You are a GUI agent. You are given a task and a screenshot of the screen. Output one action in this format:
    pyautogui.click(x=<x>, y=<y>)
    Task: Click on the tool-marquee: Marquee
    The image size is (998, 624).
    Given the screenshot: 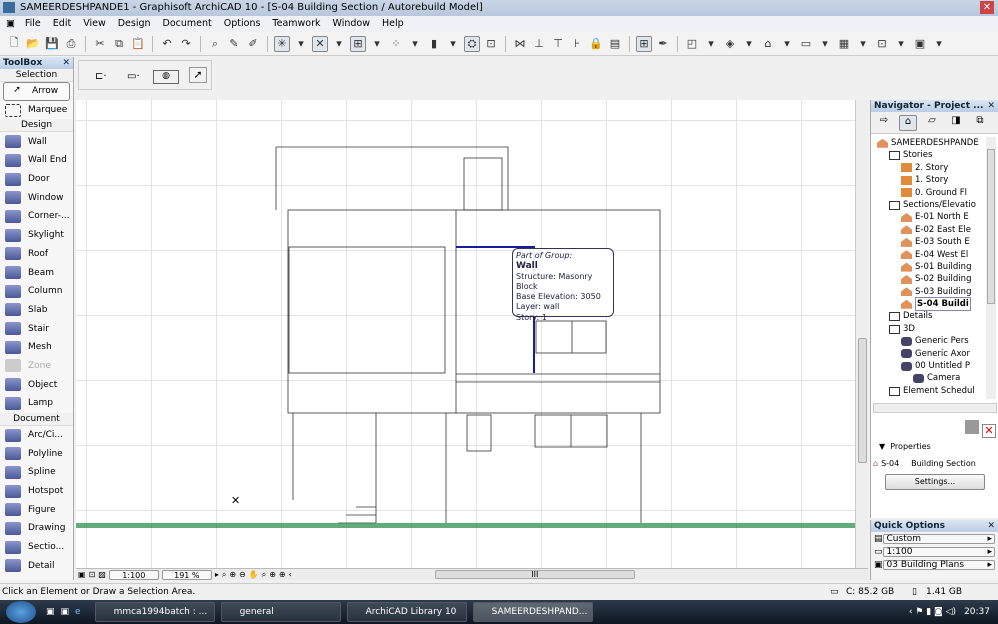 What is the action you would take?
    pyautogui.click(x=36, y=110)
    